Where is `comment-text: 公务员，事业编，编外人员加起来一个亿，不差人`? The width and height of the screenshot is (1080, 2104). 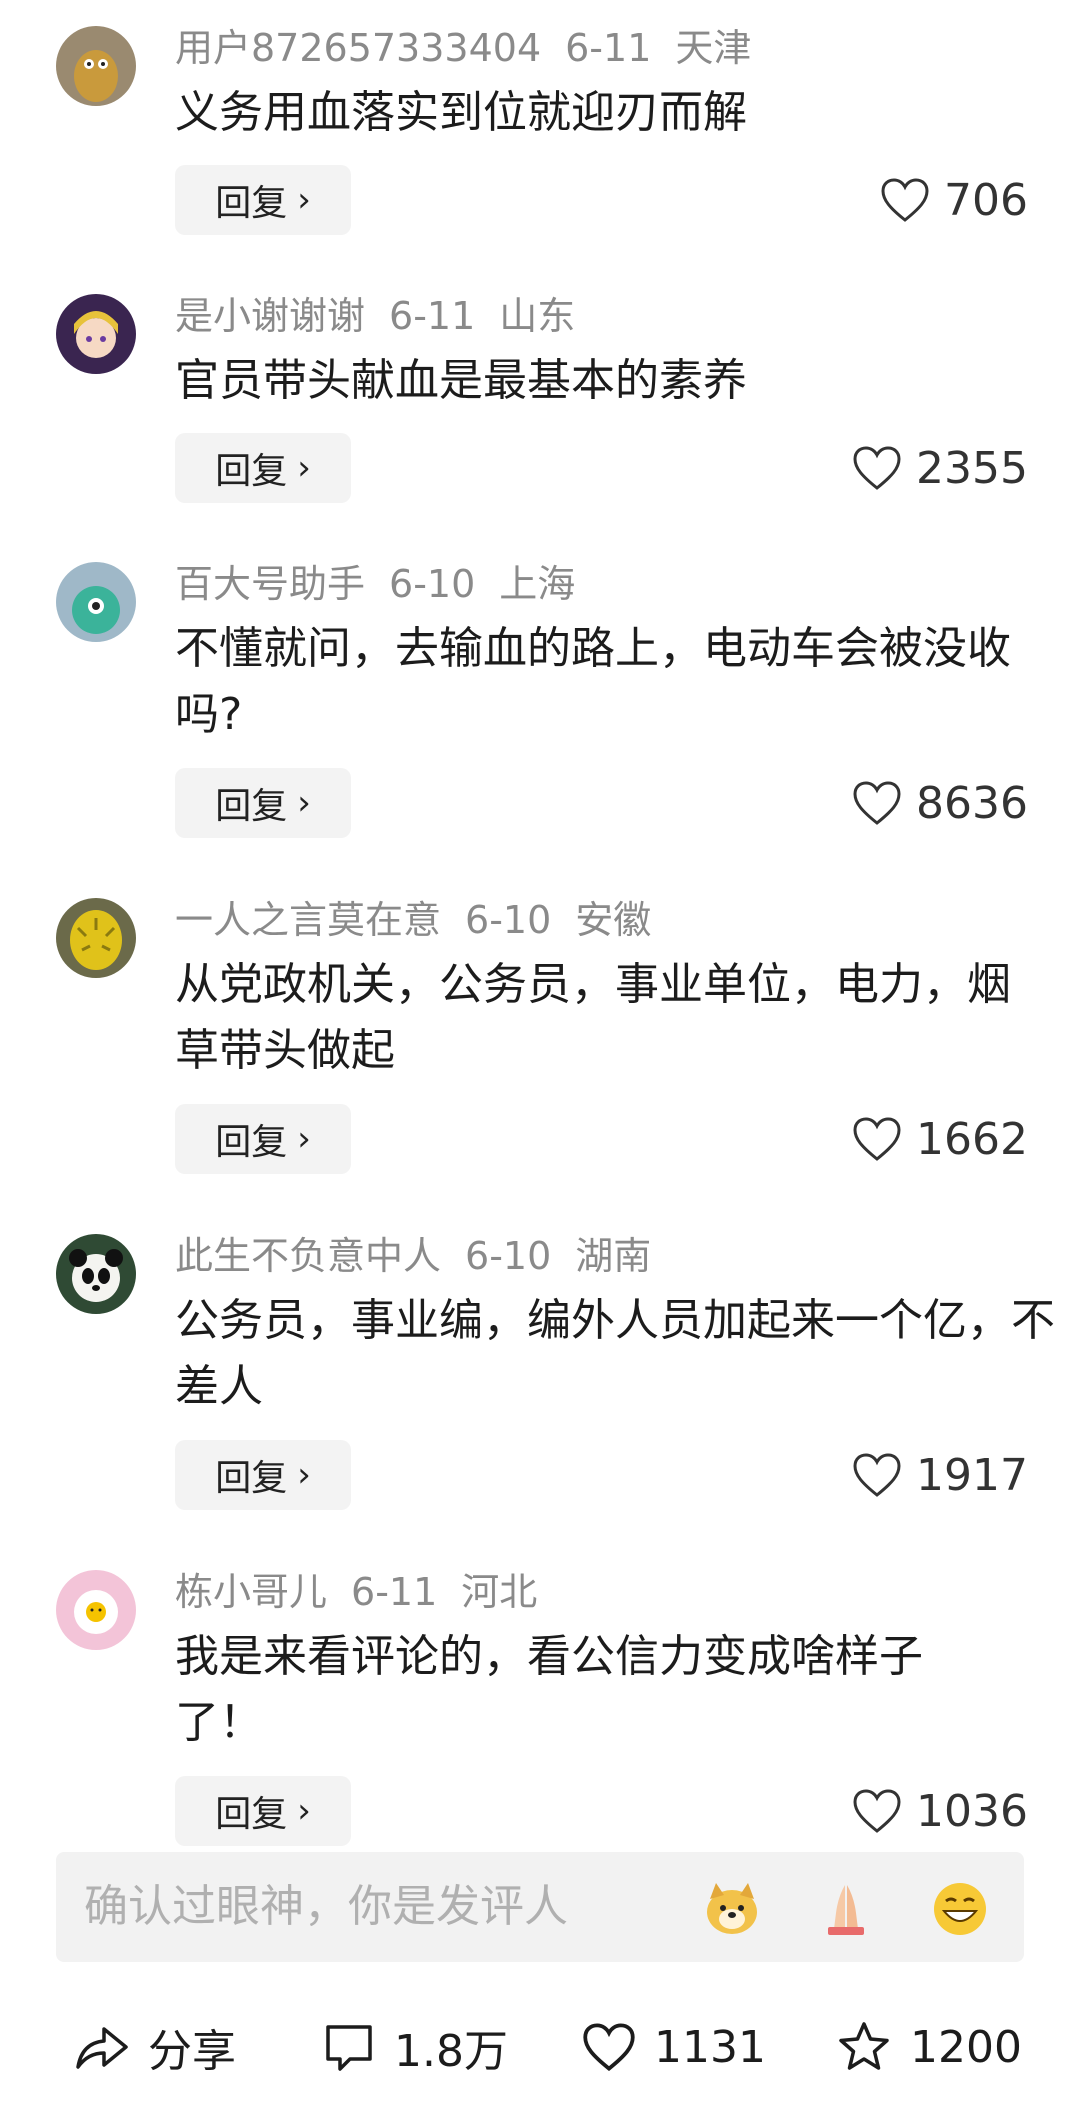
comment-text: 公务员，事业编，编外人员加起来一个亿，不差人 is located at coordinates (615, 1353).